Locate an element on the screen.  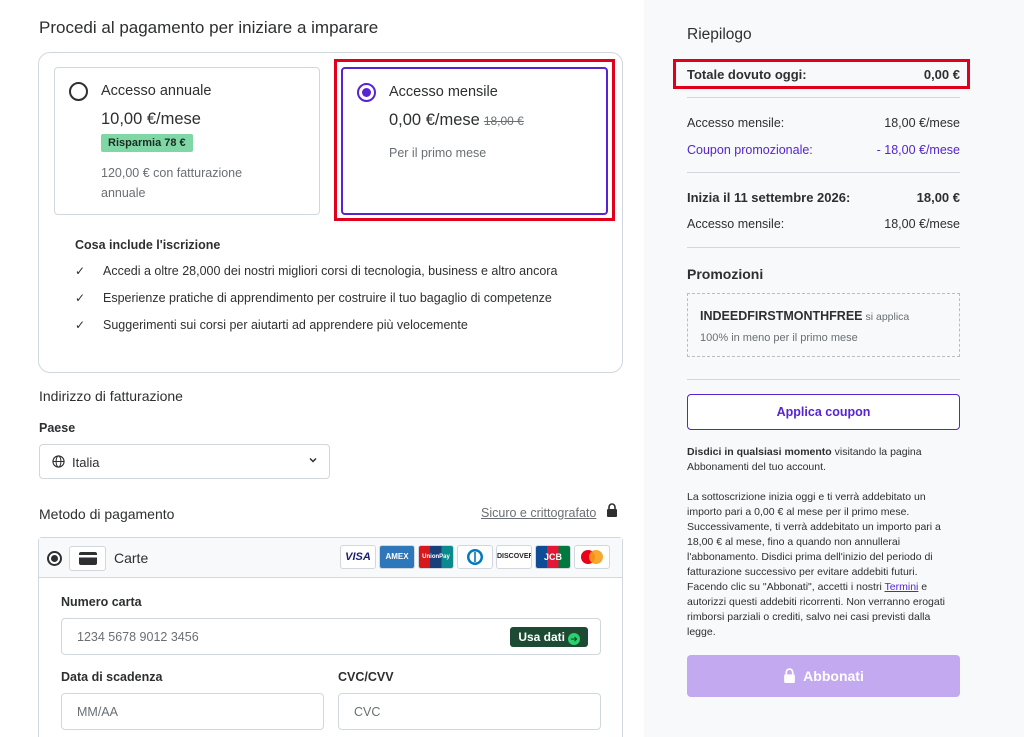
secure-link: Sicuro e crittografato is located at coordinates (538, 513).